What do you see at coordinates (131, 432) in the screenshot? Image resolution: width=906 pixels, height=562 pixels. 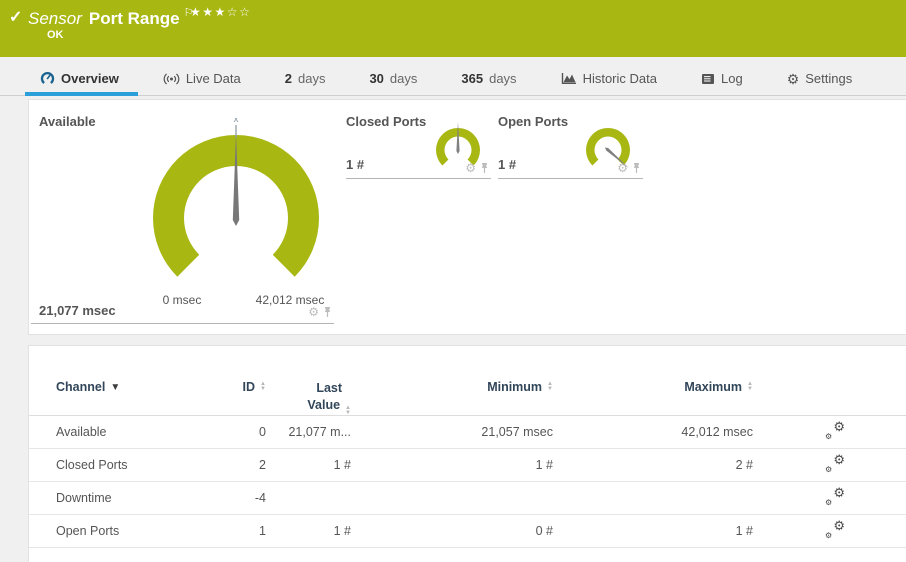 I see `channel-name: Available` at bounding box center [131, 432].